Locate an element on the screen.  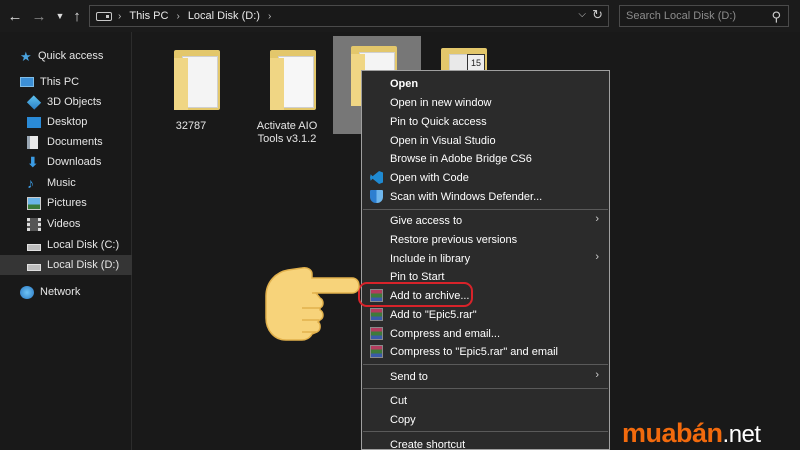
menu-item-label: Compress to "Epic5.rar" and email is located at coordinates (474, 351).